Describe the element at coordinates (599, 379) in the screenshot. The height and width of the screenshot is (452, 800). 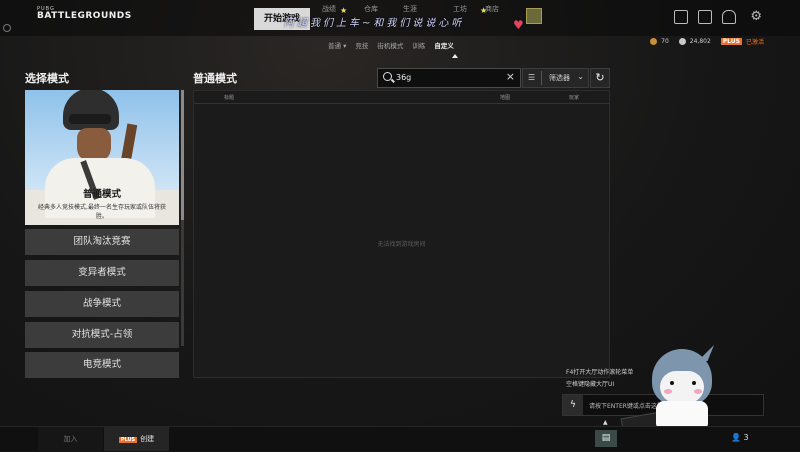
I see `chat-hints: F4打开大厅动作滚轮菜单 空格键隐藏大厅UI` at that location.